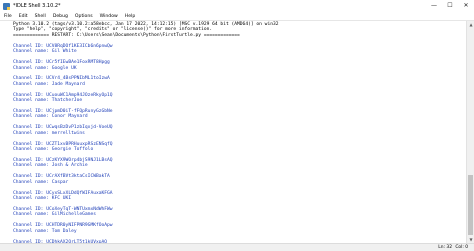 This screenshot has width=474, height=251. I want to click on menu-help: Help, so click(130, 16).